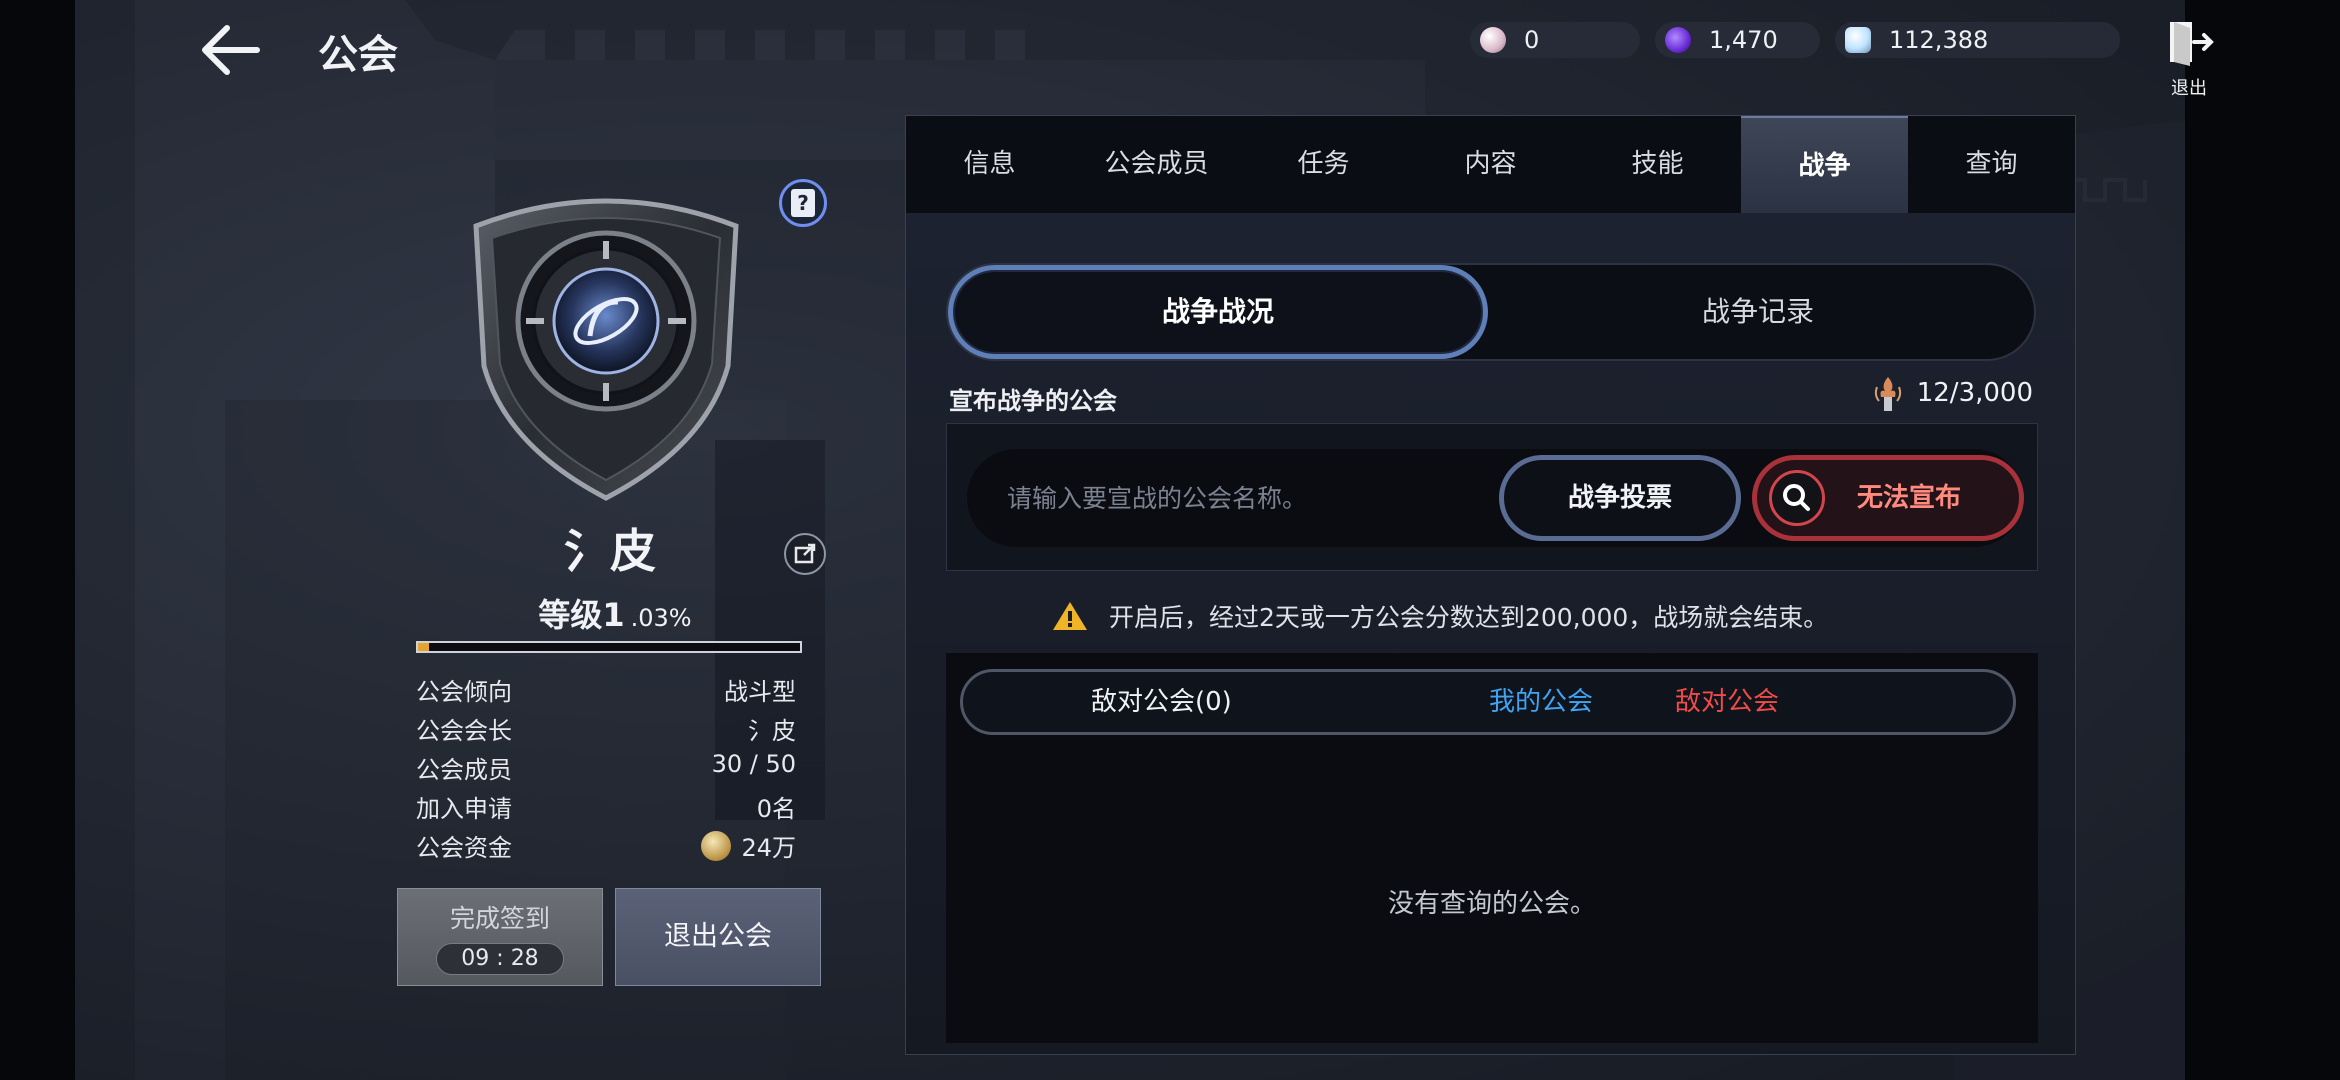 The width and height of the screenshot is (2340, 1080). I want to click on info-value: 战斗型, so click(760, 692).